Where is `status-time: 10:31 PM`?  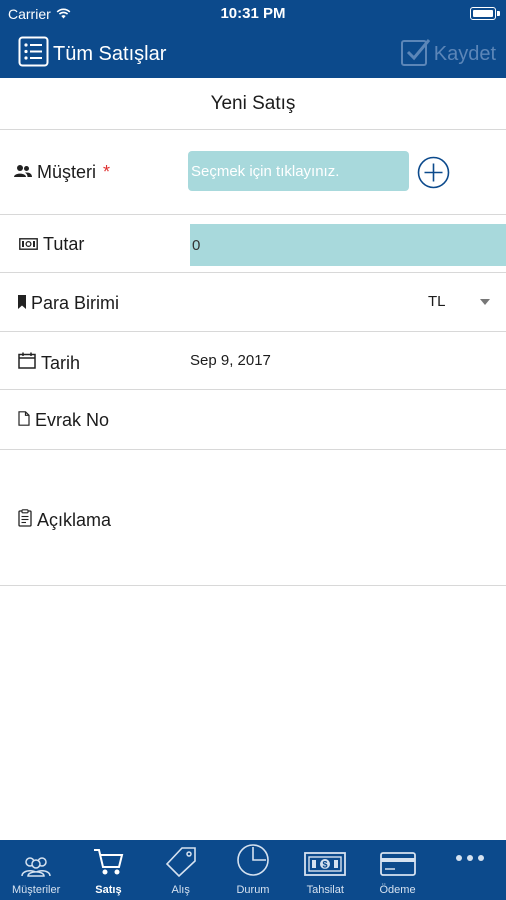
status-time: 10:31 PM is located at coordinates (253, 13).